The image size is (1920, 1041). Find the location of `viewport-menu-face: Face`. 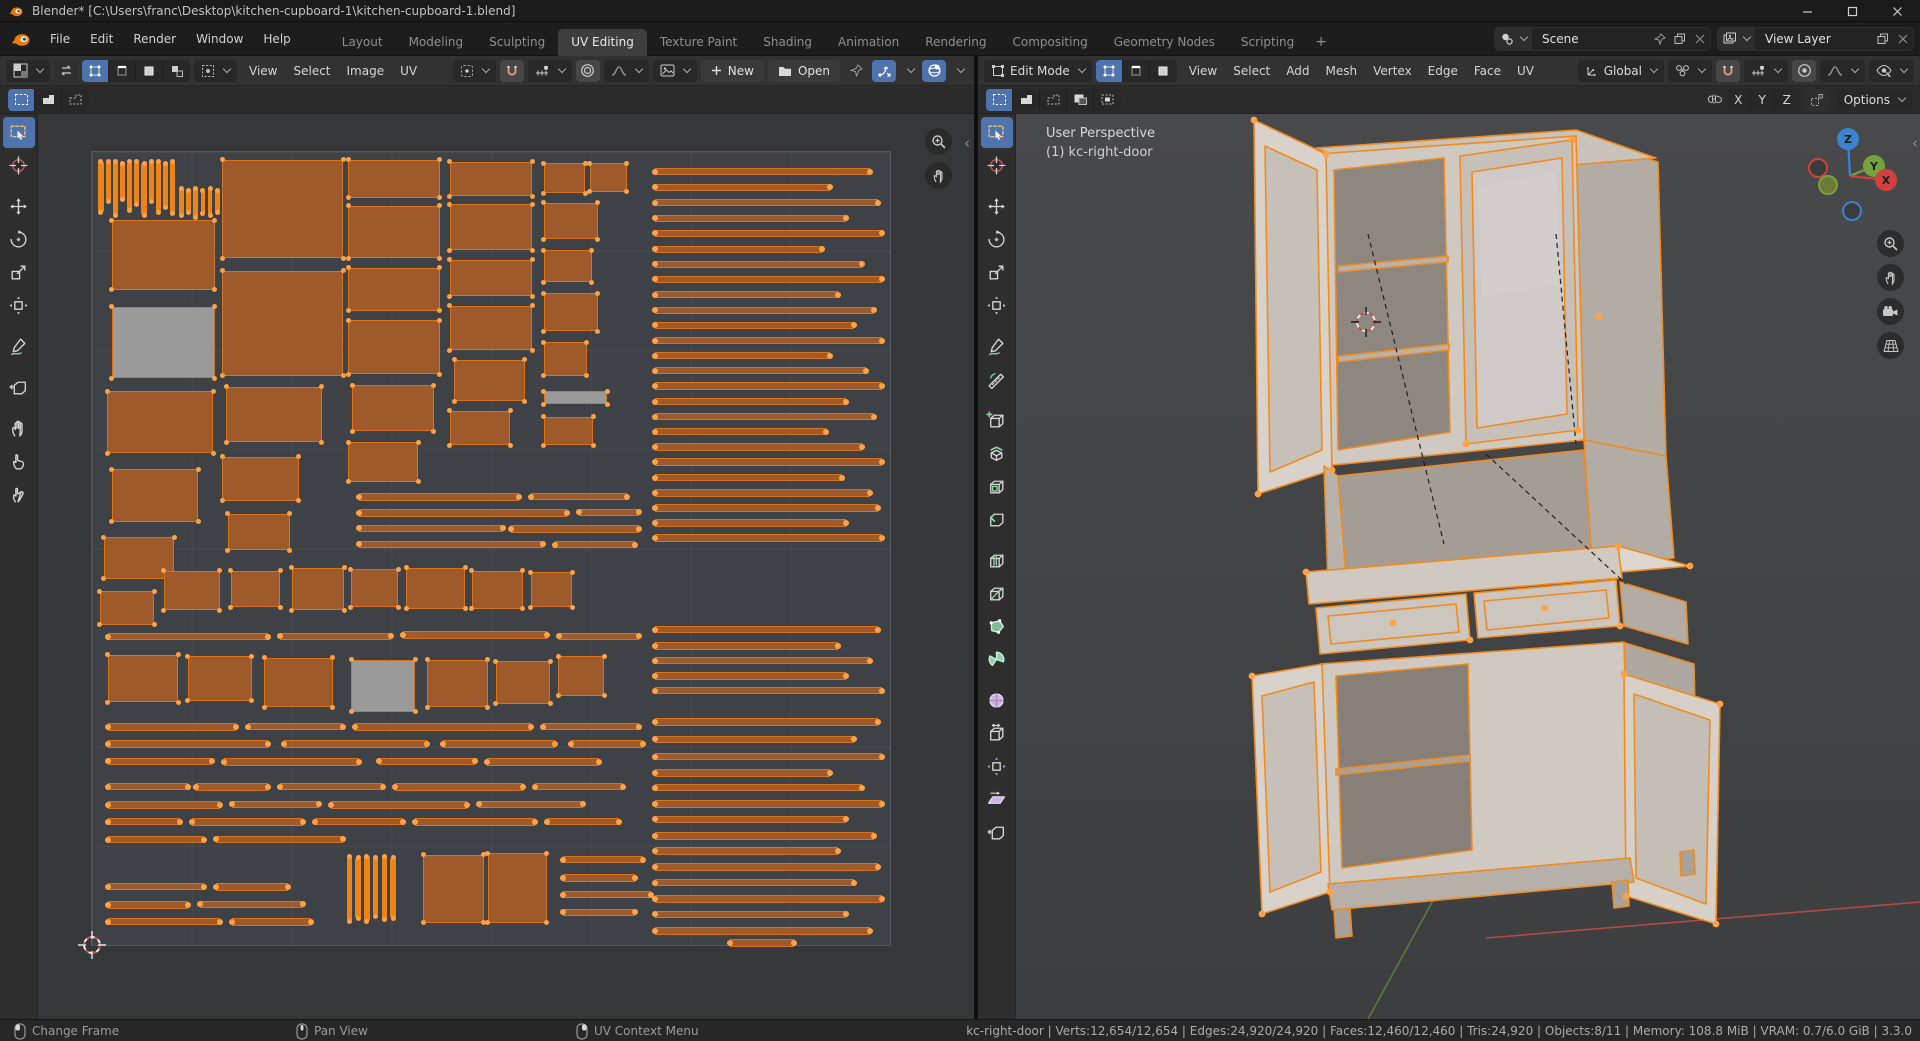

viewport-menu-face: Face is located at coordinates (1487, 71).